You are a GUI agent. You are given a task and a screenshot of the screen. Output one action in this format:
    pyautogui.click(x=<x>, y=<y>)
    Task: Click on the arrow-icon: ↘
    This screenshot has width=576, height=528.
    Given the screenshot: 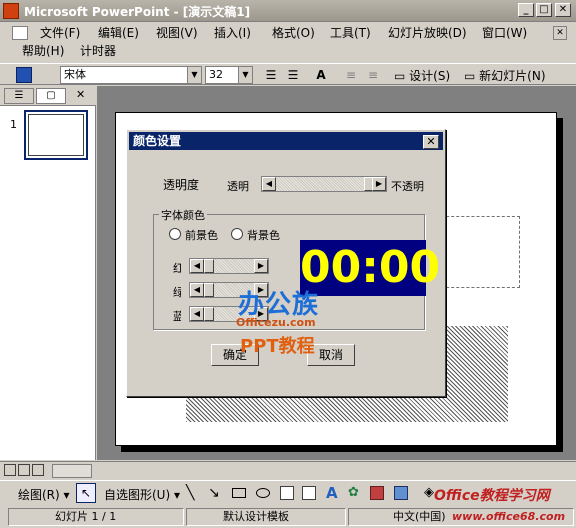 What is the action you would take?
    pyautogui.click(x=214, y=493)
    